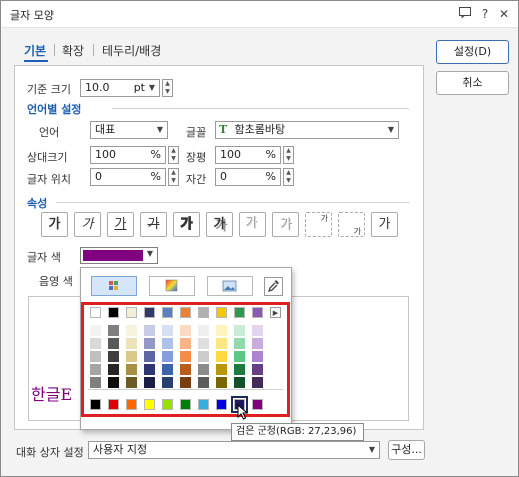 The width and height of the screenshot is (519, 477). What do you see at coordinates (87, 224) in the screenshot?
I see `italic-button: 가` at bounding box center [87, 224].